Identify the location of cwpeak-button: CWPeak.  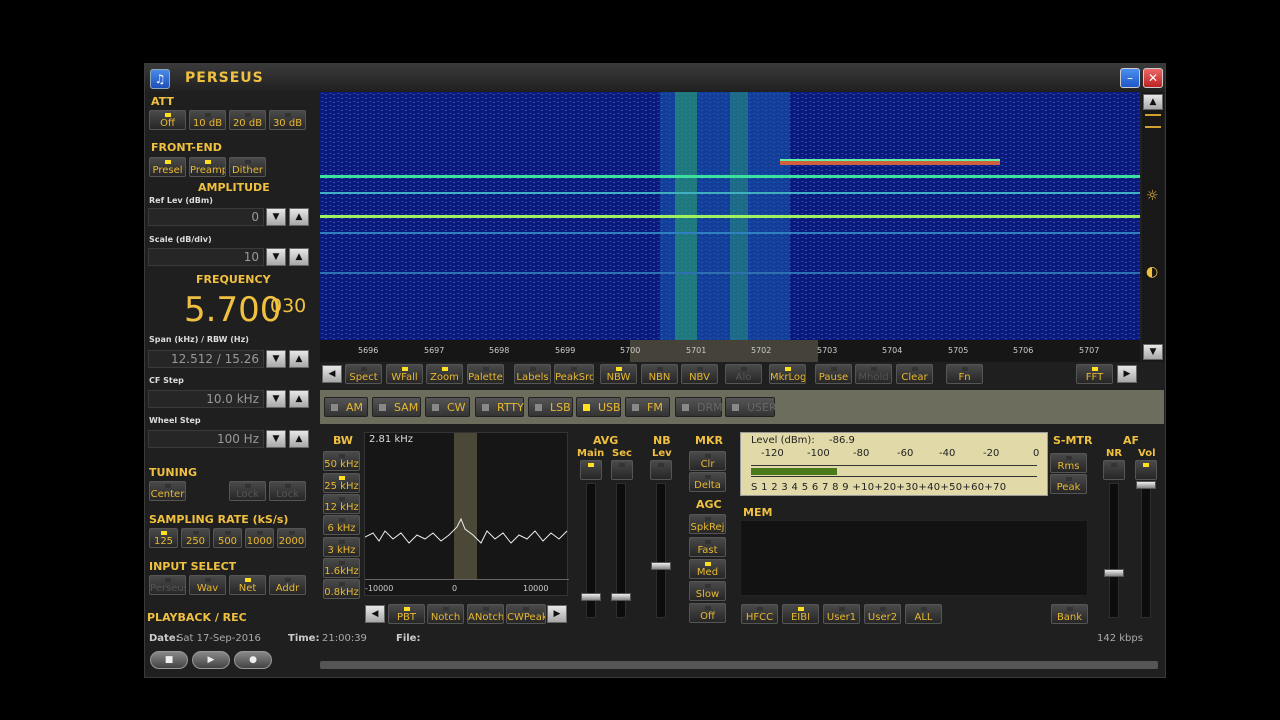
(526, 614).